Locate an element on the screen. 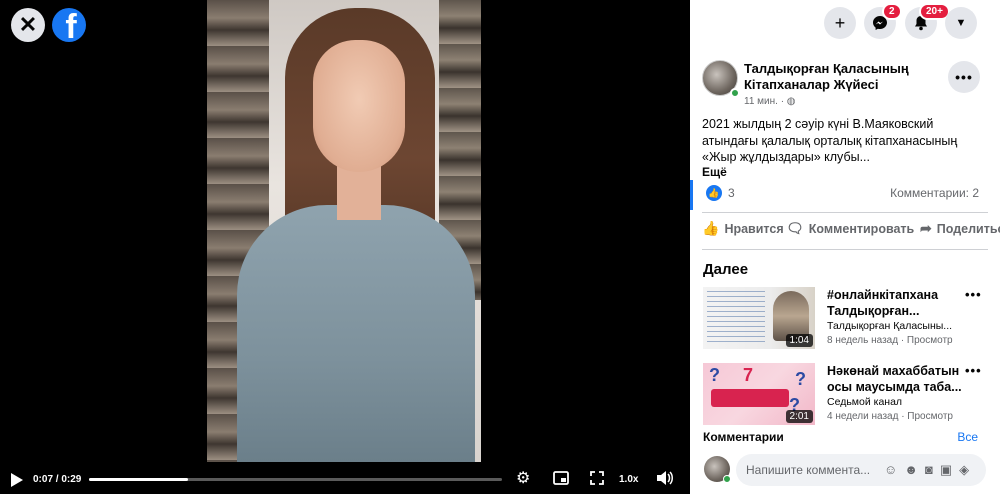 The image size is (1000, 494). plus-icon: + is located at coordinates (840, 22).